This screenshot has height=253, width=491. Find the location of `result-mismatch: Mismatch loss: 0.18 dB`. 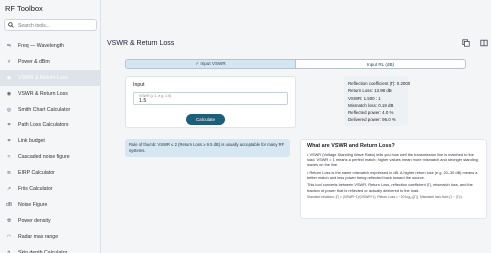

result-mismatch: Mismatch loss: 0.18 dB is located at coordinates (371, 105).